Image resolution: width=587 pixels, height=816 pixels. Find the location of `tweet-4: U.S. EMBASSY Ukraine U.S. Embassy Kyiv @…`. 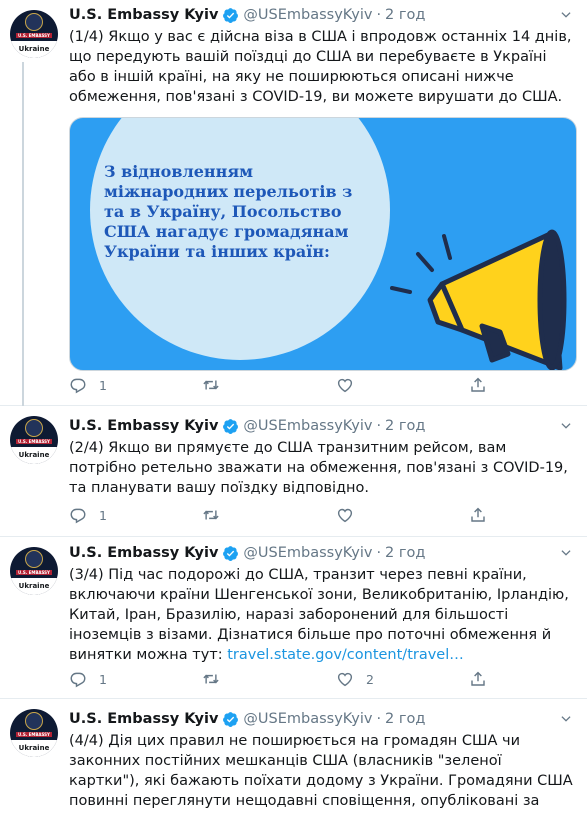

tweet-4: U.S. EMBASSY Ukraine U.S. Embassy Kyiv @… is located at coordinates (293, 757).